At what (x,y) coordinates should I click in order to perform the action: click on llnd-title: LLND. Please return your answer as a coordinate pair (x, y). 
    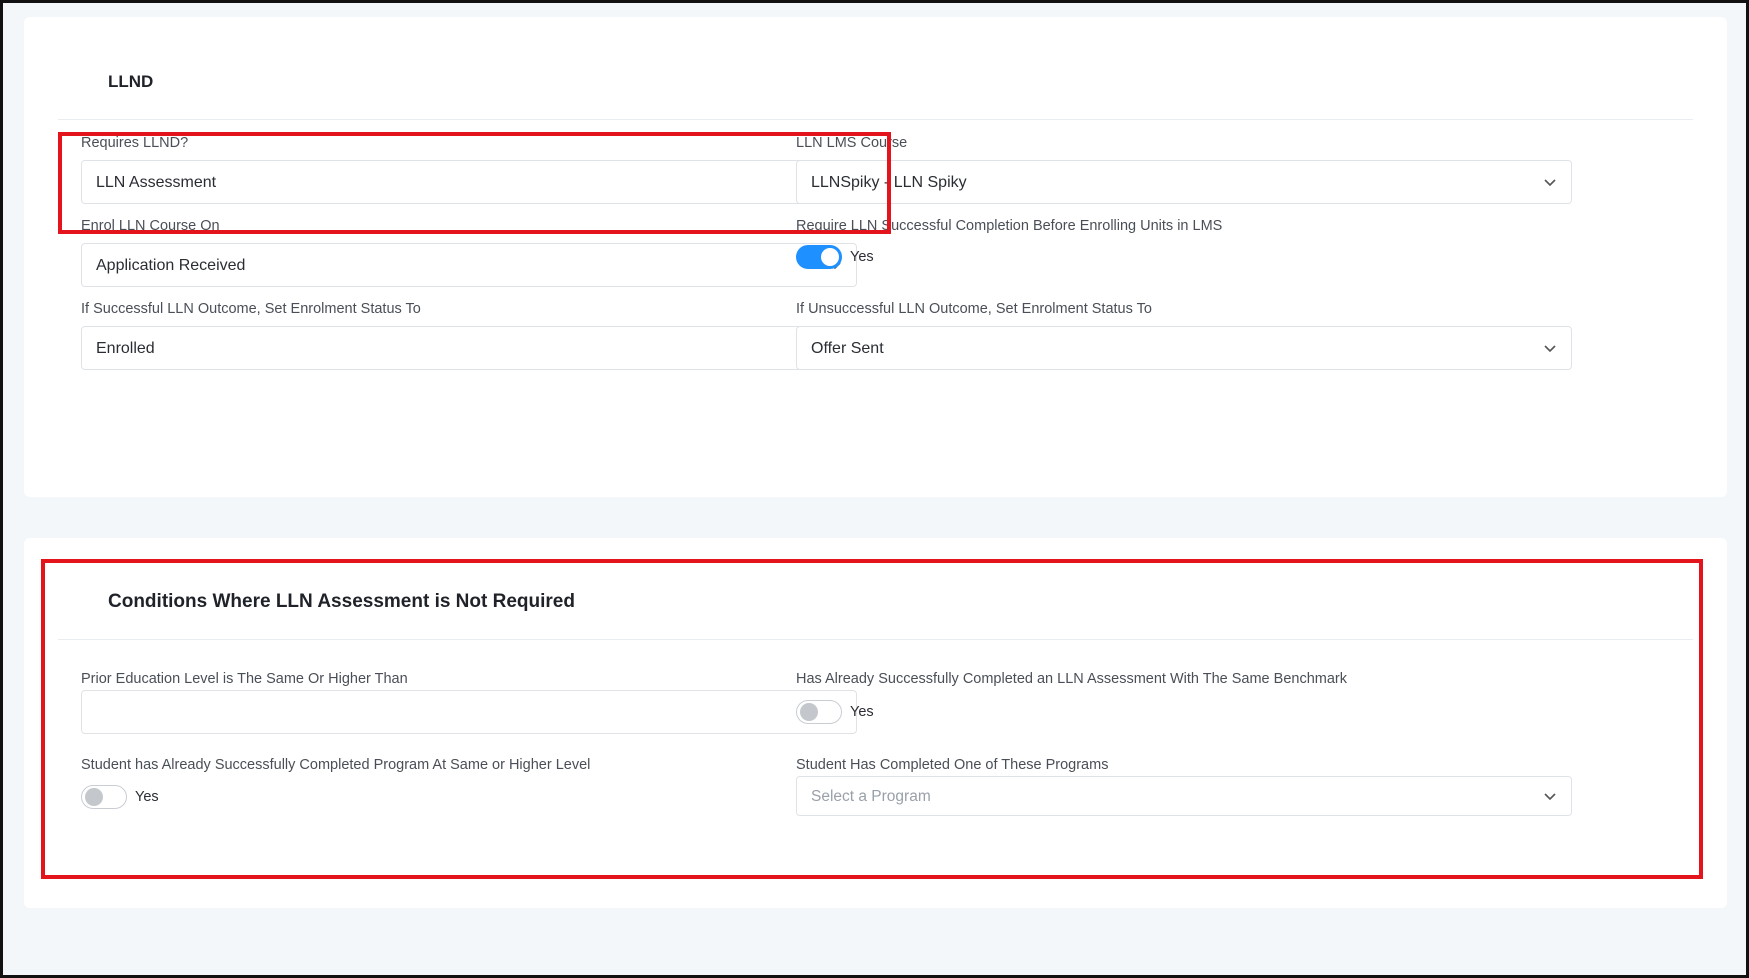
    Looking at the image, I should click on (131, 81).